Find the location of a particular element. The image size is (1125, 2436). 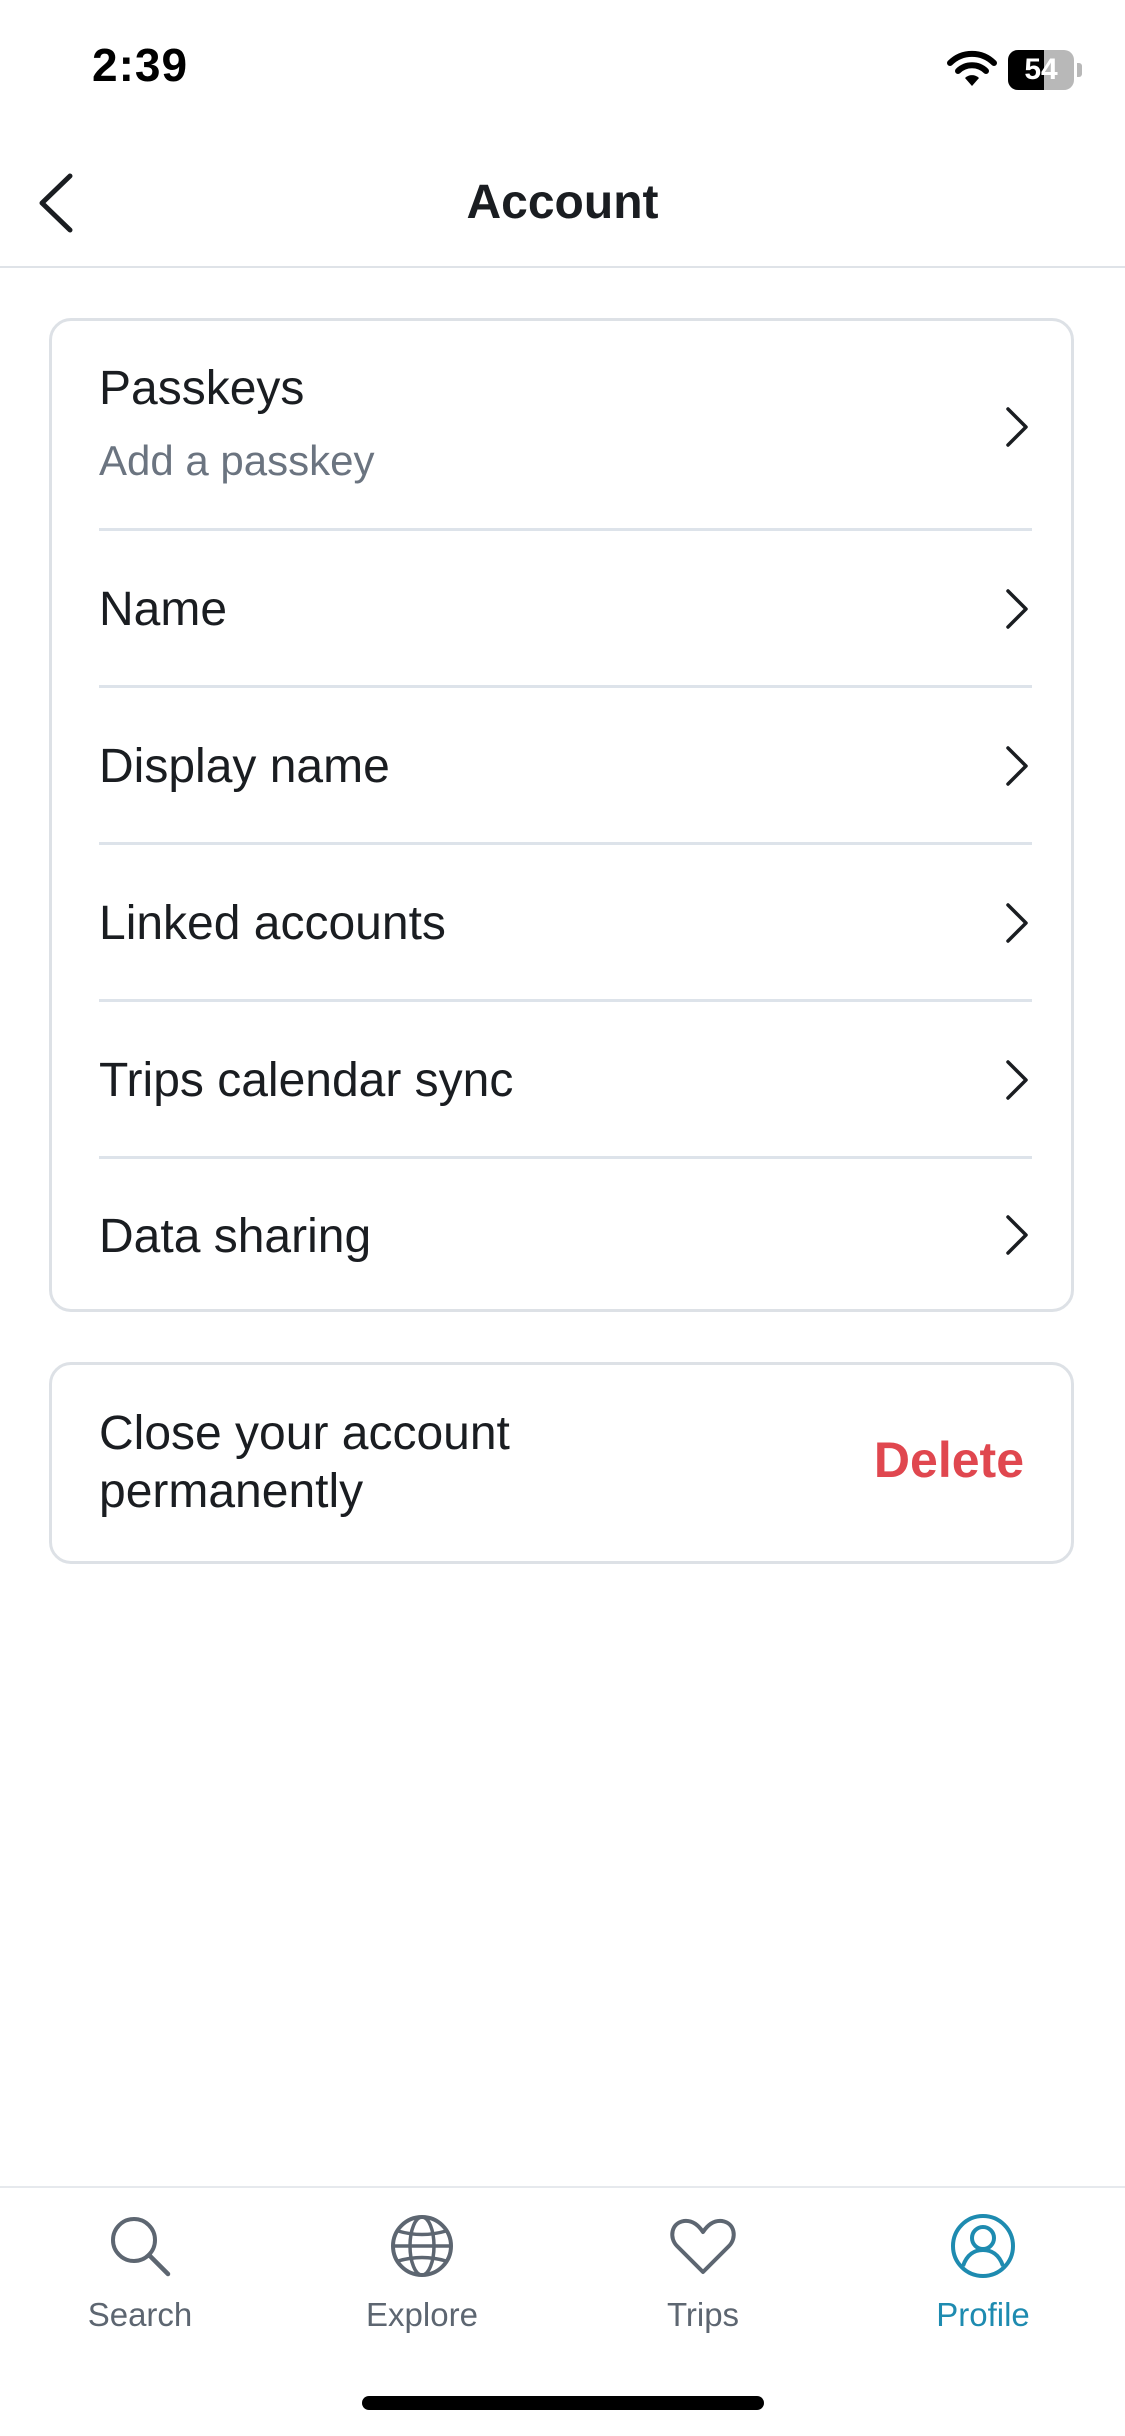

settings-row-trips-calendar-sync: Trips calendar sync is located at coordinates (565, 1080).